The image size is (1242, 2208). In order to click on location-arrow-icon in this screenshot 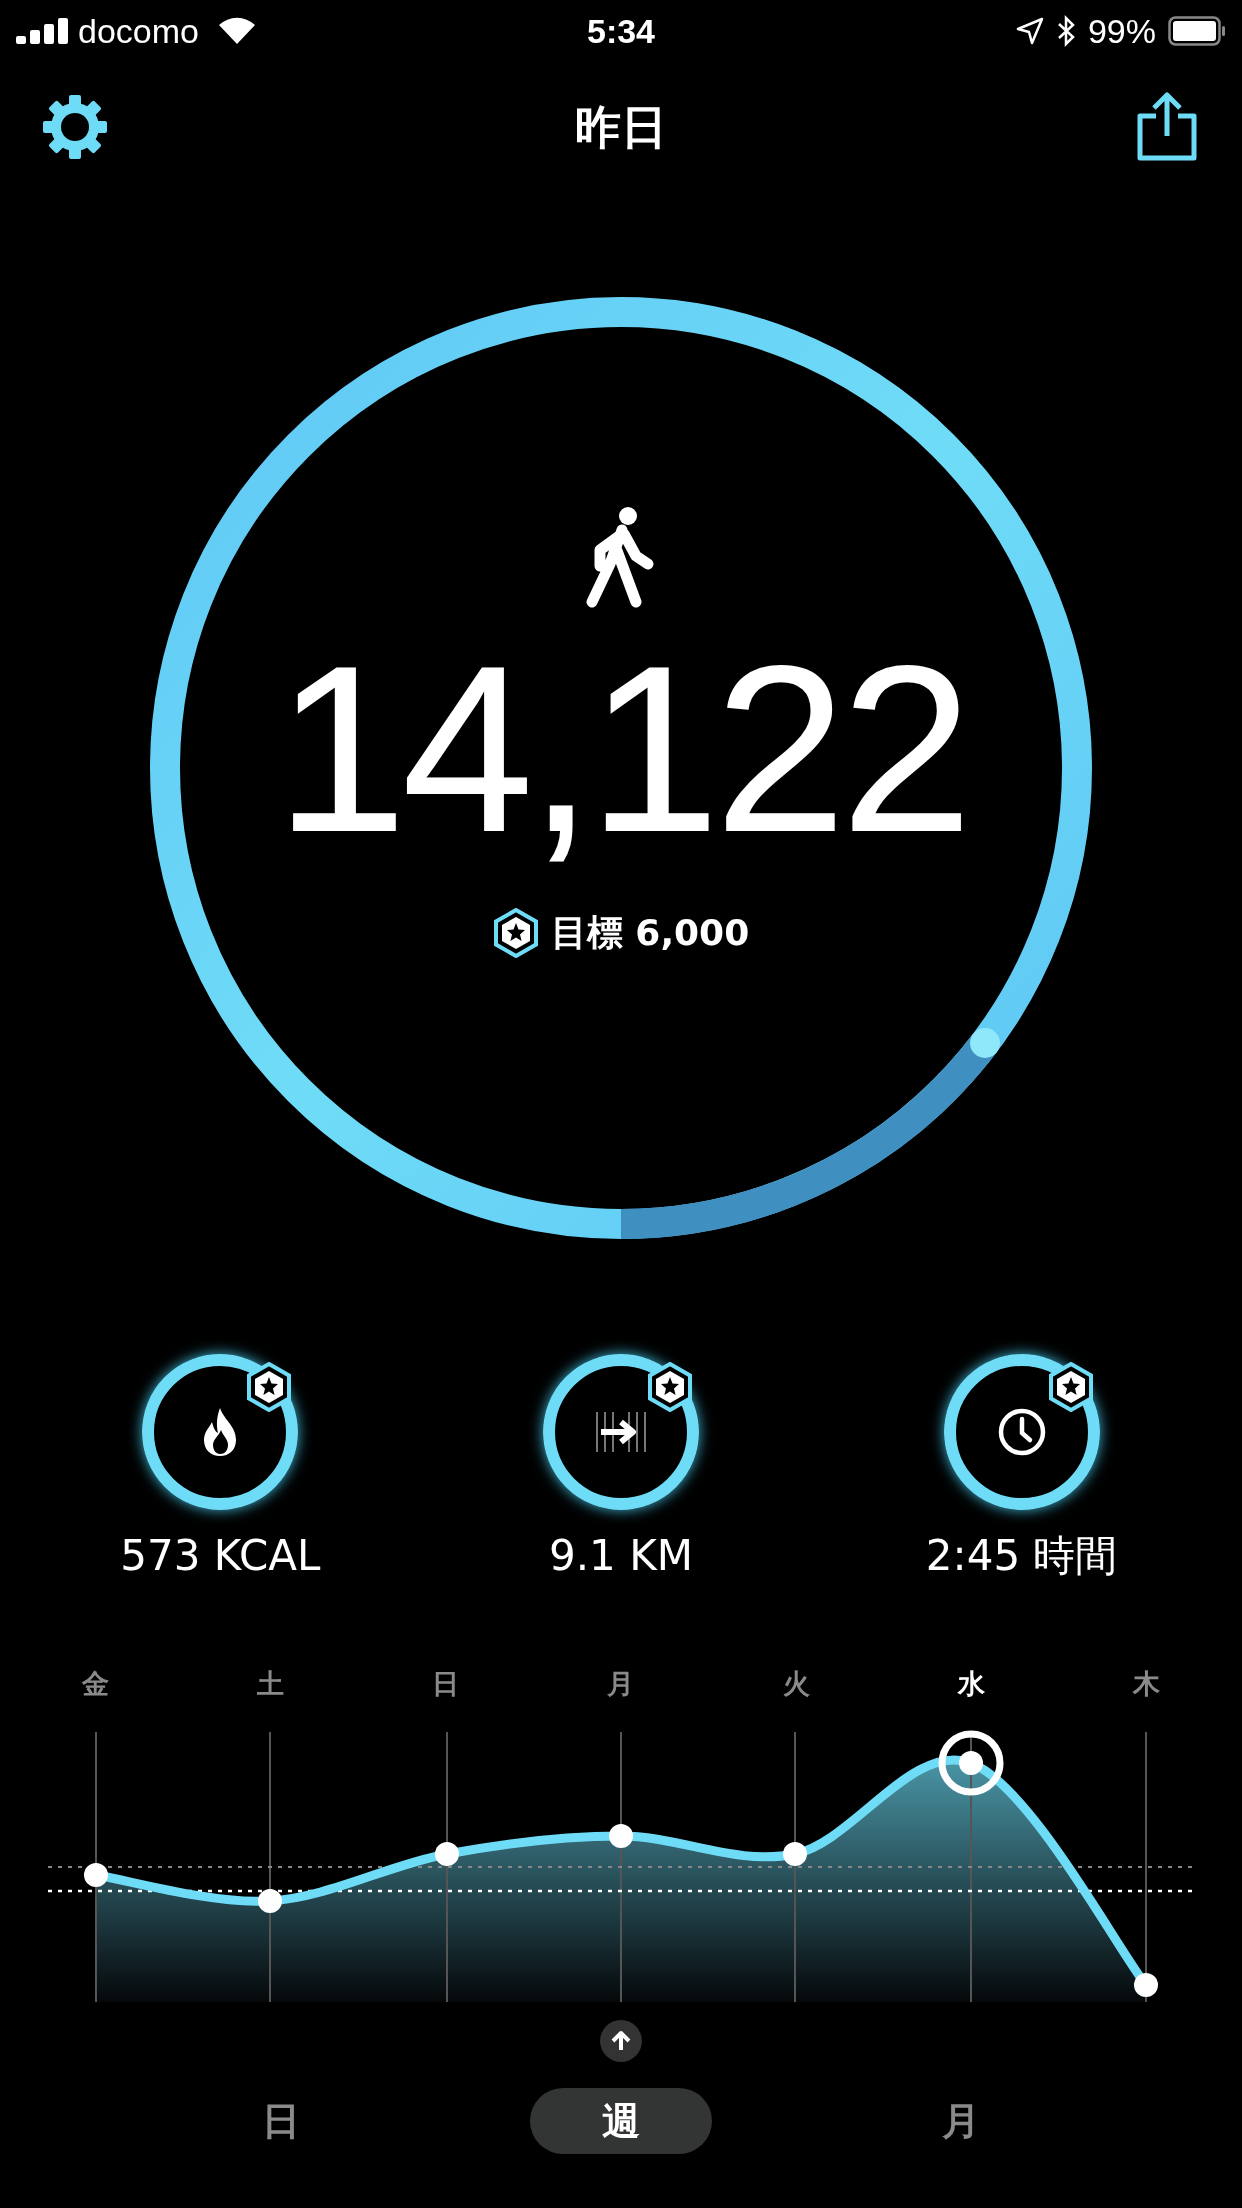, I will do `click(1029, 31)`.